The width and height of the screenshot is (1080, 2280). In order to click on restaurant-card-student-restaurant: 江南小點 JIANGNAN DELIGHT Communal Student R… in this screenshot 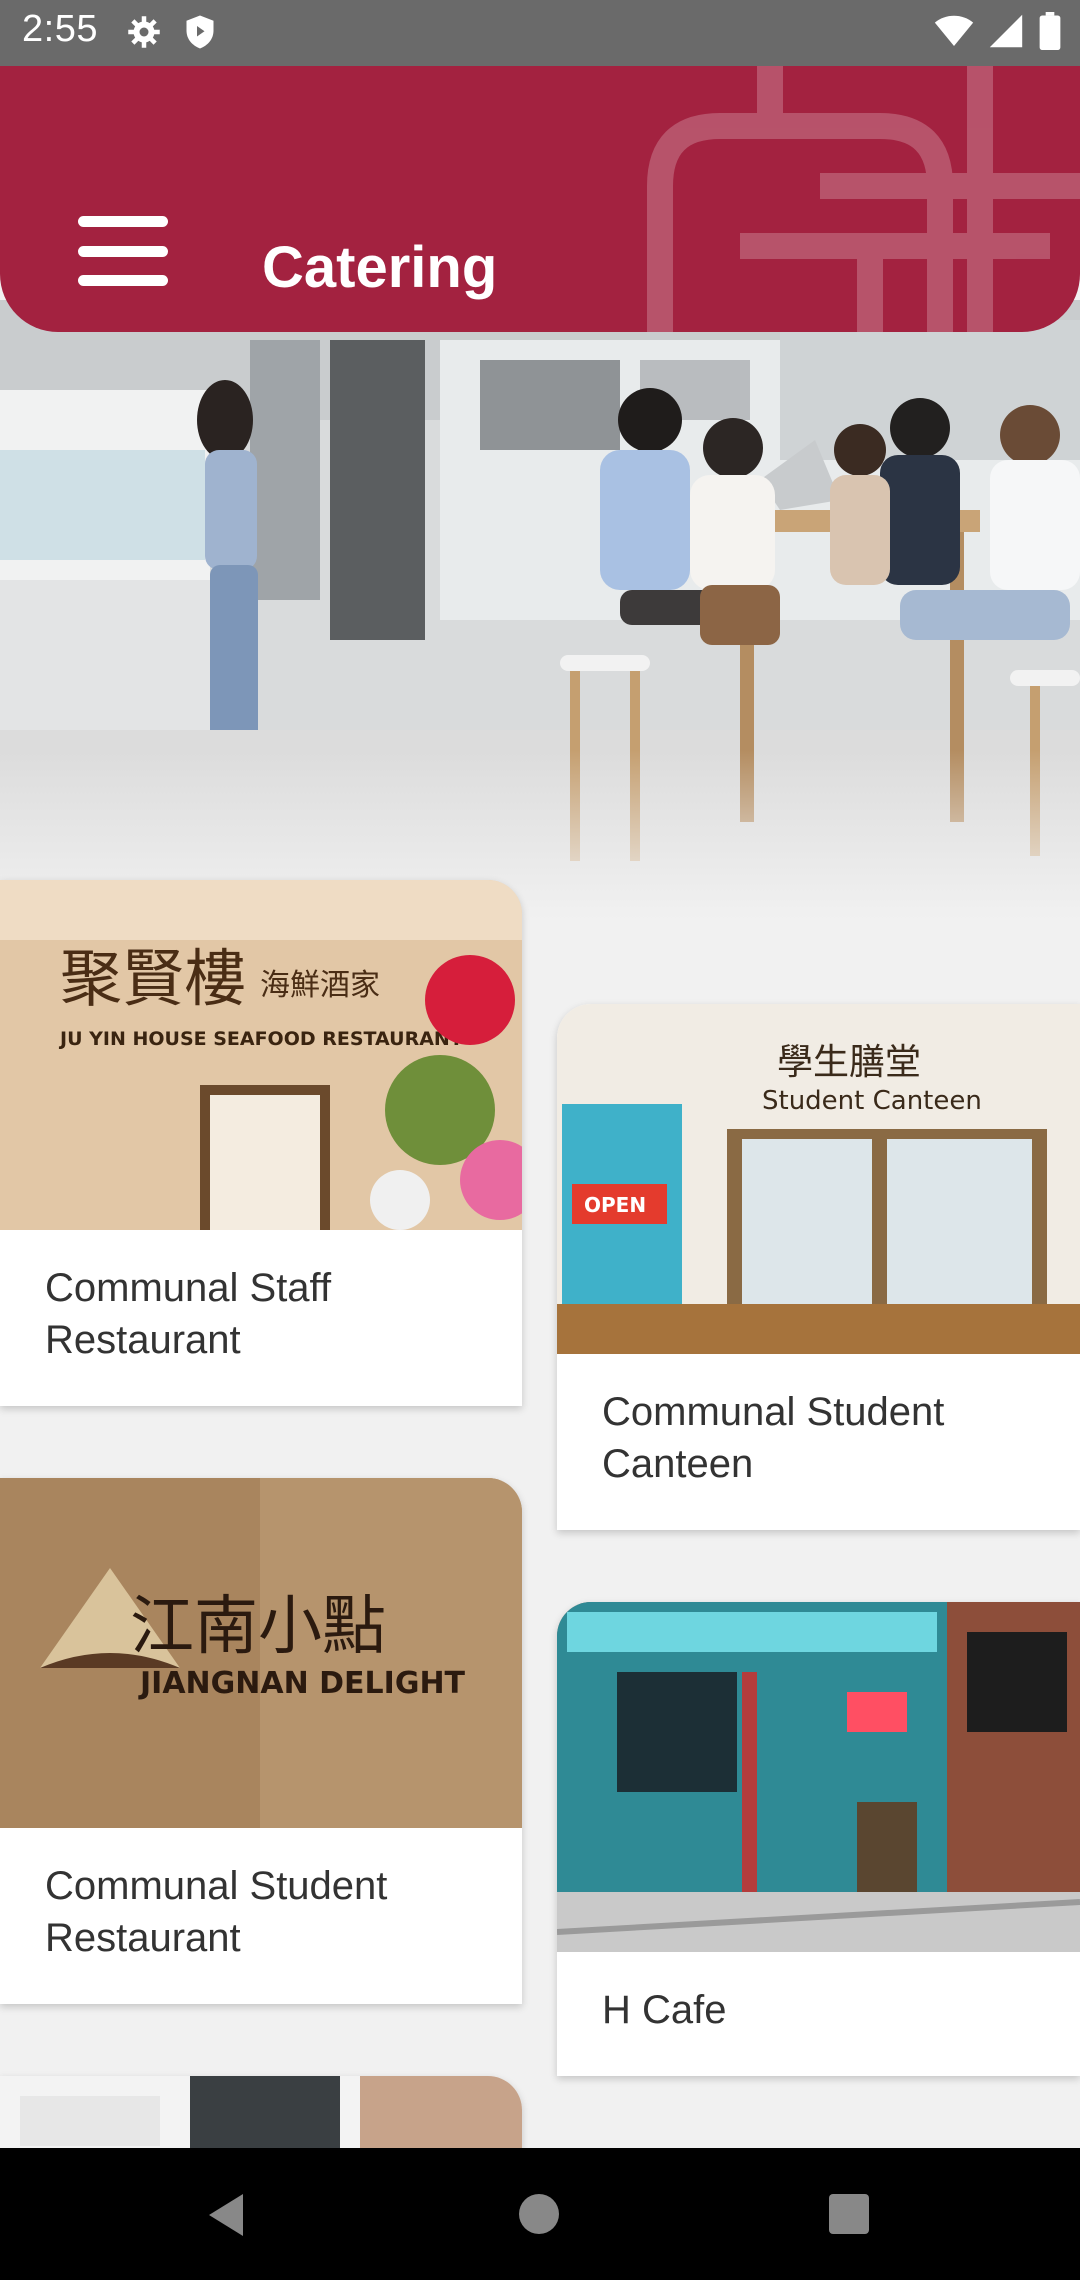, I will do `click(261, 1741)`.